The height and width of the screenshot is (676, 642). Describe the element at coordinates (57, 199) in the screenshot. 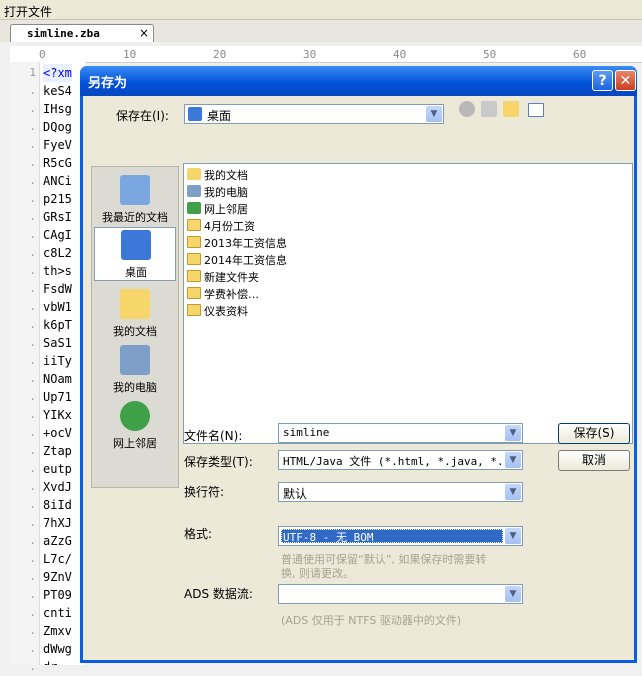

I see `code-line: p215` at that location.